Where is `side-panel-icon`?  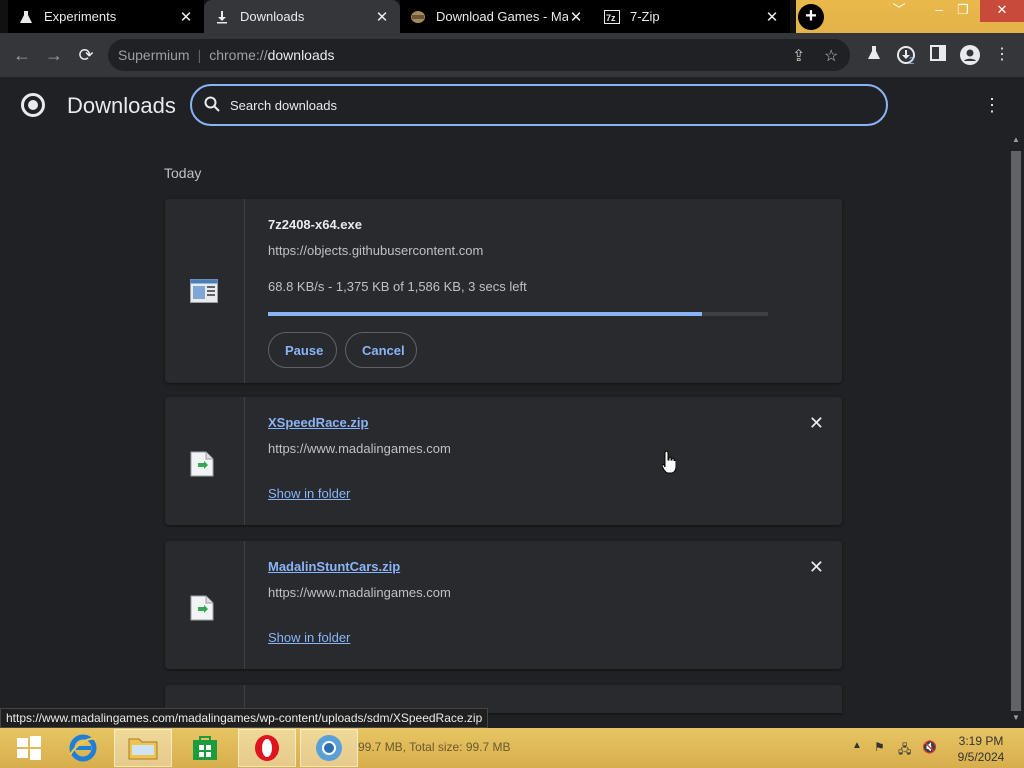
side-panel-icon is located at coordinates (938, 55).